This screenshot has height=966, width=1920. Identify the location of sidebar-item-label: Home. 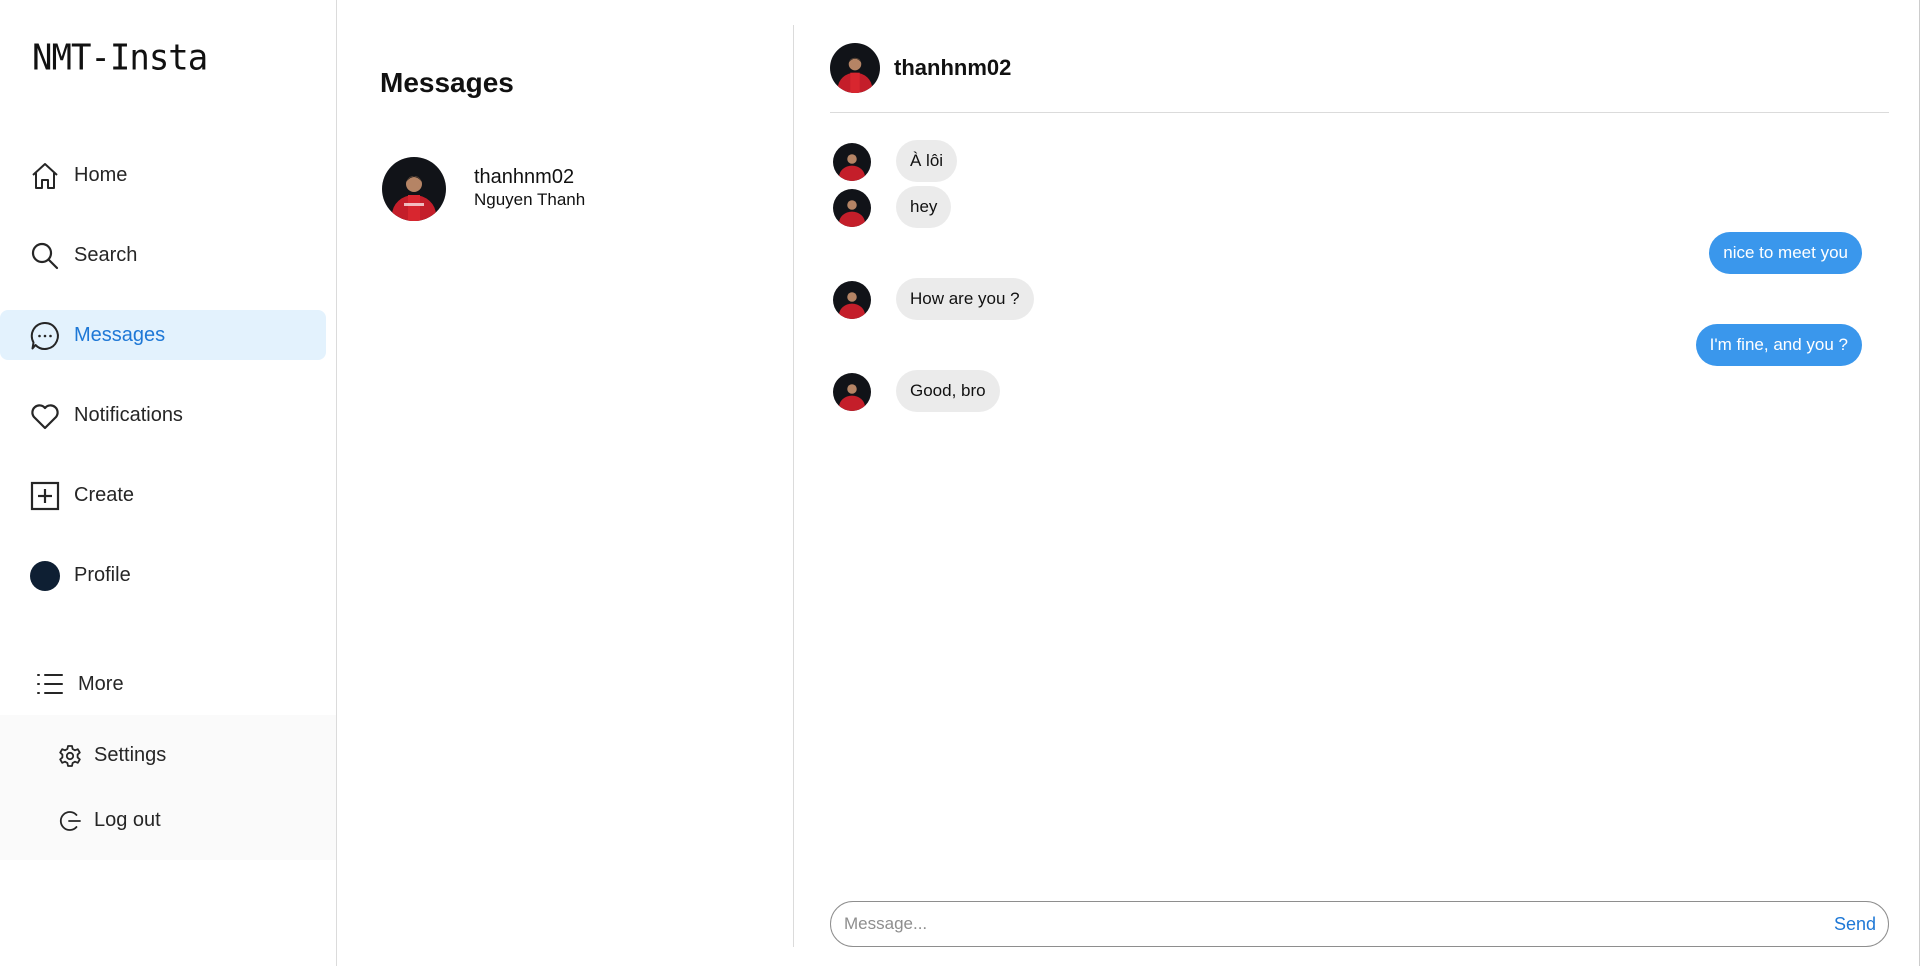
(101, 174).